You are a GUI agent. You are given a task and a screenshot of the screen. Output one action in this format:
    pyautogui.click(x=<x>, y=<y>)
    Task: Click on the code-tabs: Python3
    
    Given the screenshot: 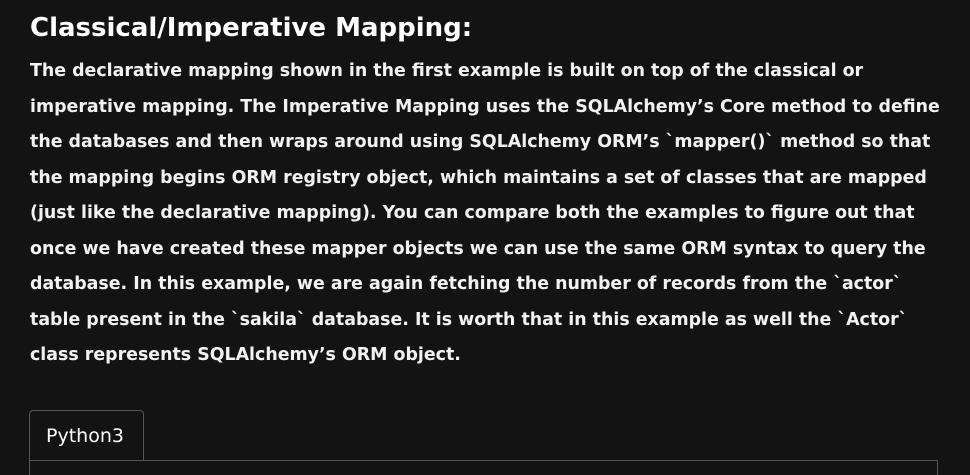 What is the action you would take?
    pyautogui.click(x=483, y=442)
    